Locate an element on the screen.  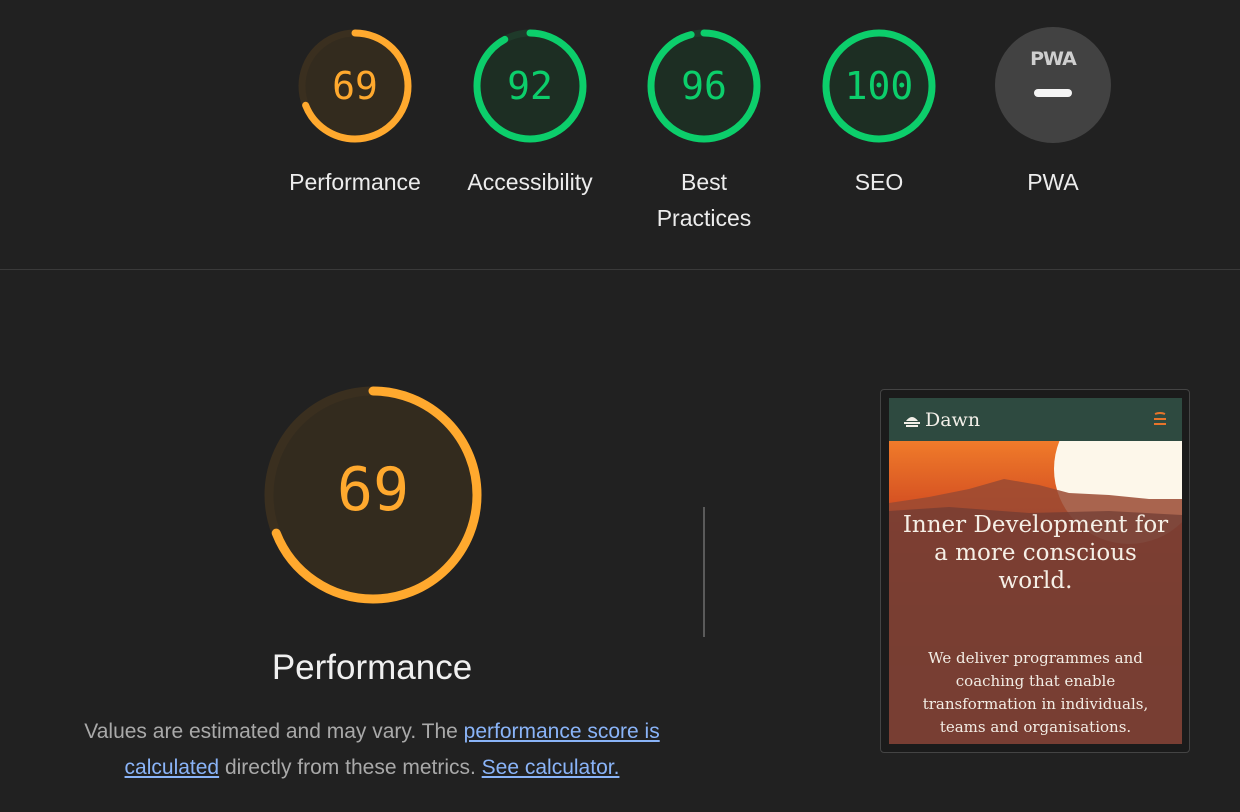
gauge-score-seo: 100 is located at coordinates (879, 86).